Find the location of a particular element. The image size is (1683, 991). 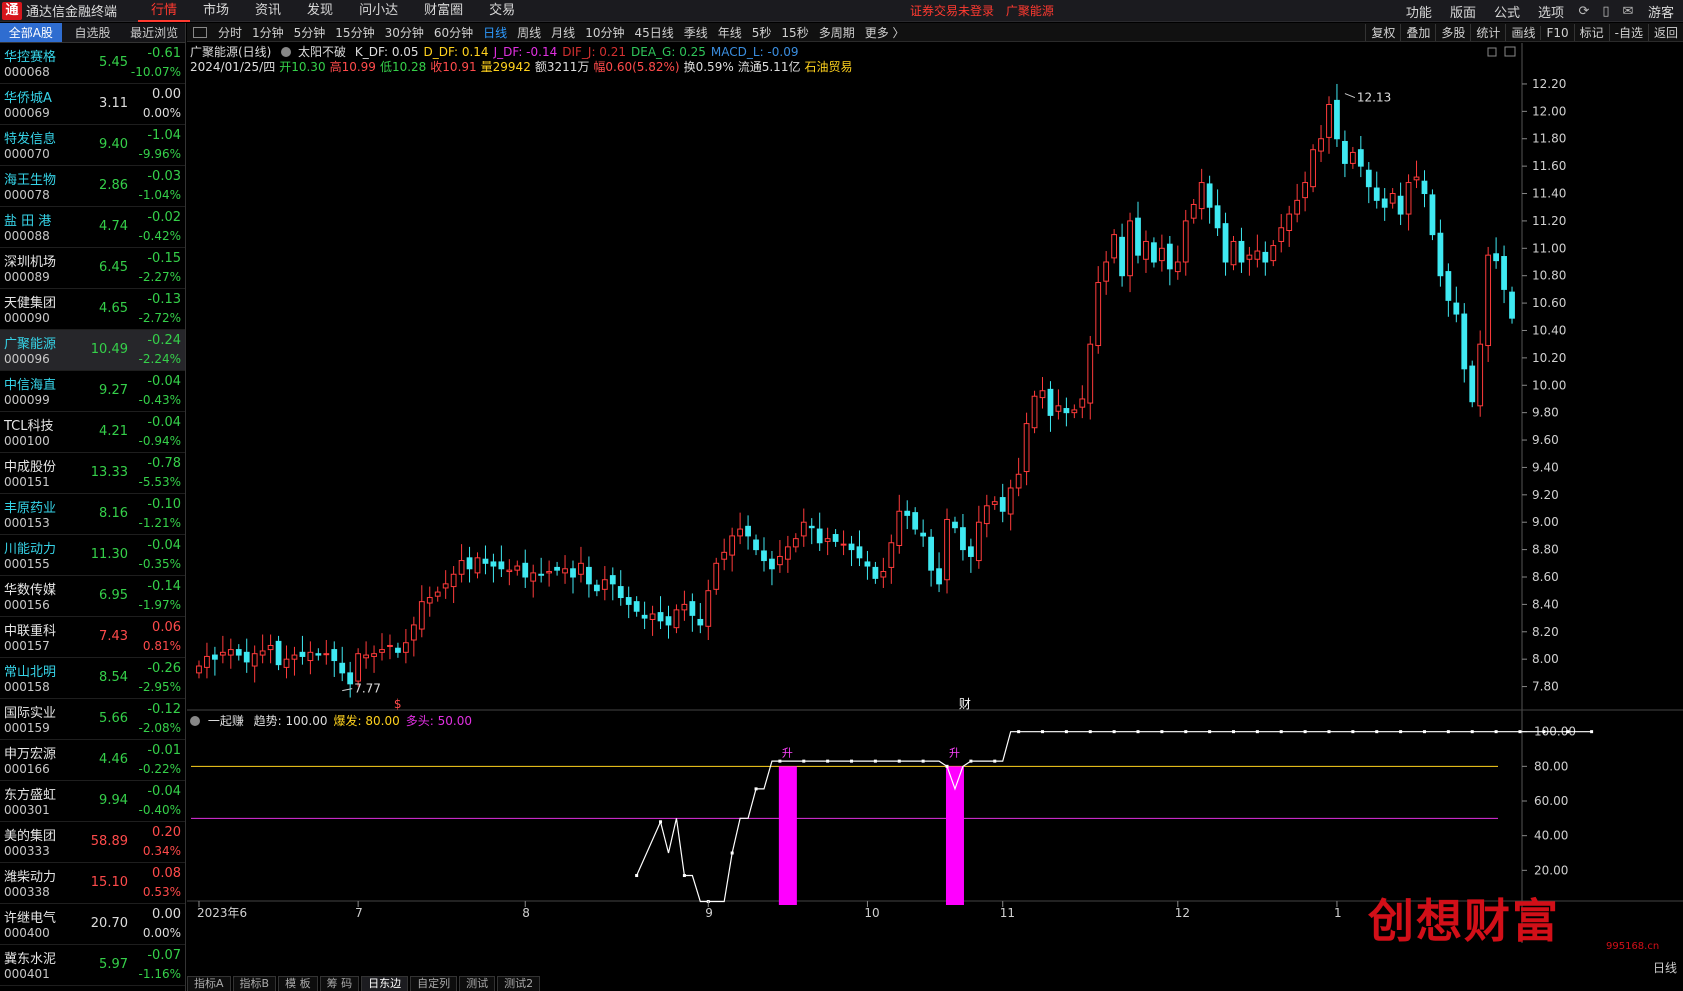

stock-row: 川能动力 000155 11.30 -0.04 -0.35% is located at coordinates (92, 555).